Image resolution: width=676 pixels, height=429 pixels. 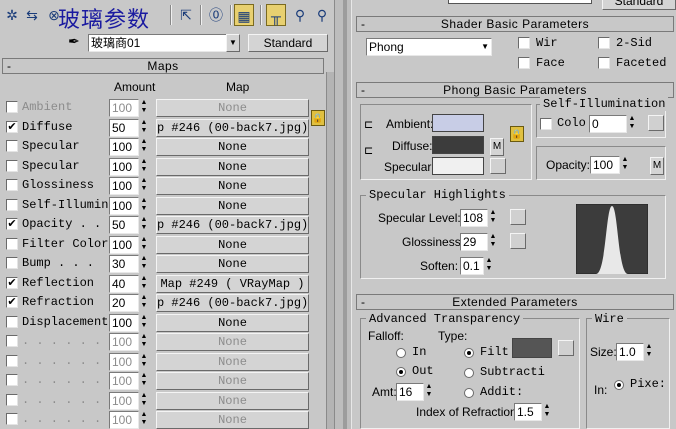 I want to click on map-amount-field: 30, so click(x=124, y=264).